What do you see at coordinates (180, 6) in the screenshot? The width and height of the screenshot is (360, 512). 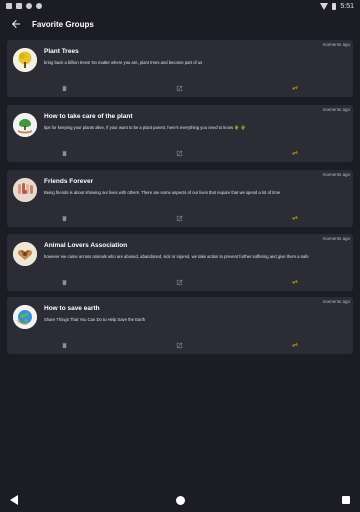 I see `status-bar: 5:51` at bounding box center [180, 6].